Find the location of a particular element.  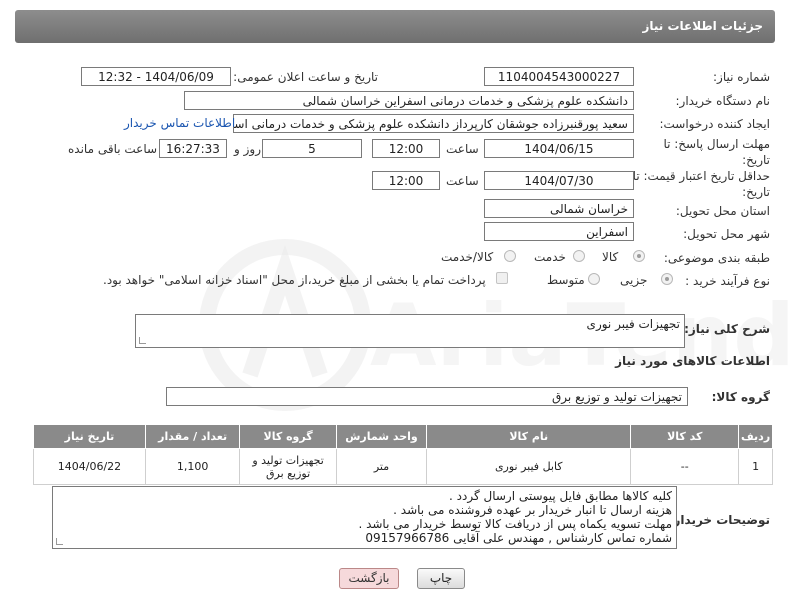

goods-group-field: تجهیزات تولید و توزیع برق is located at coordinates (427, 396).